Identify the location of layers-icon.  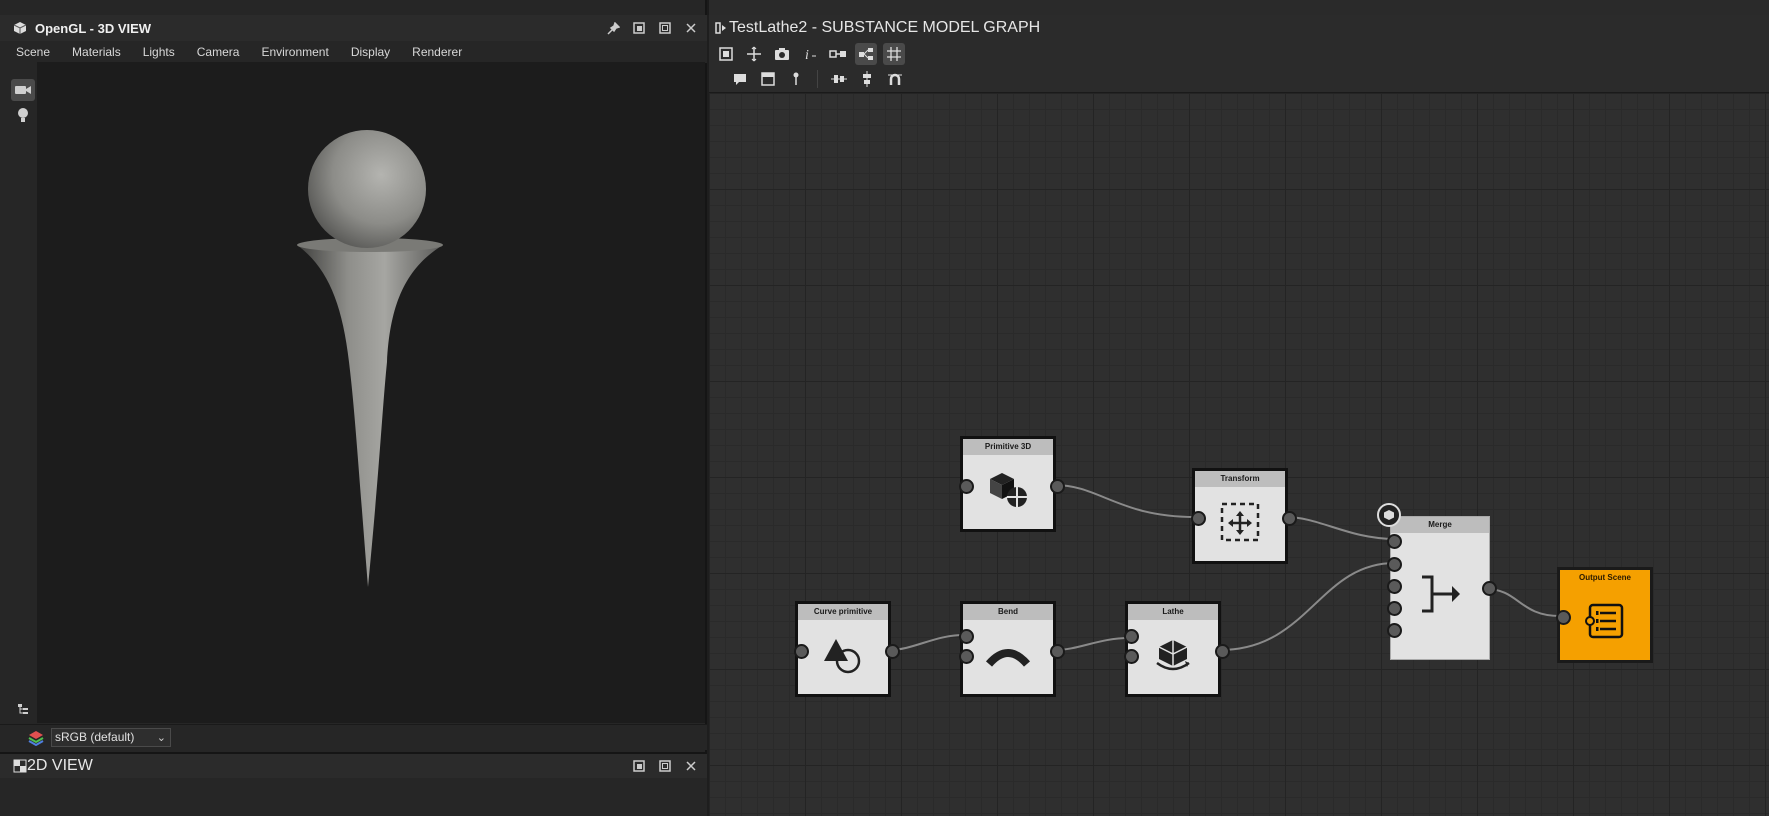
(36, 740).